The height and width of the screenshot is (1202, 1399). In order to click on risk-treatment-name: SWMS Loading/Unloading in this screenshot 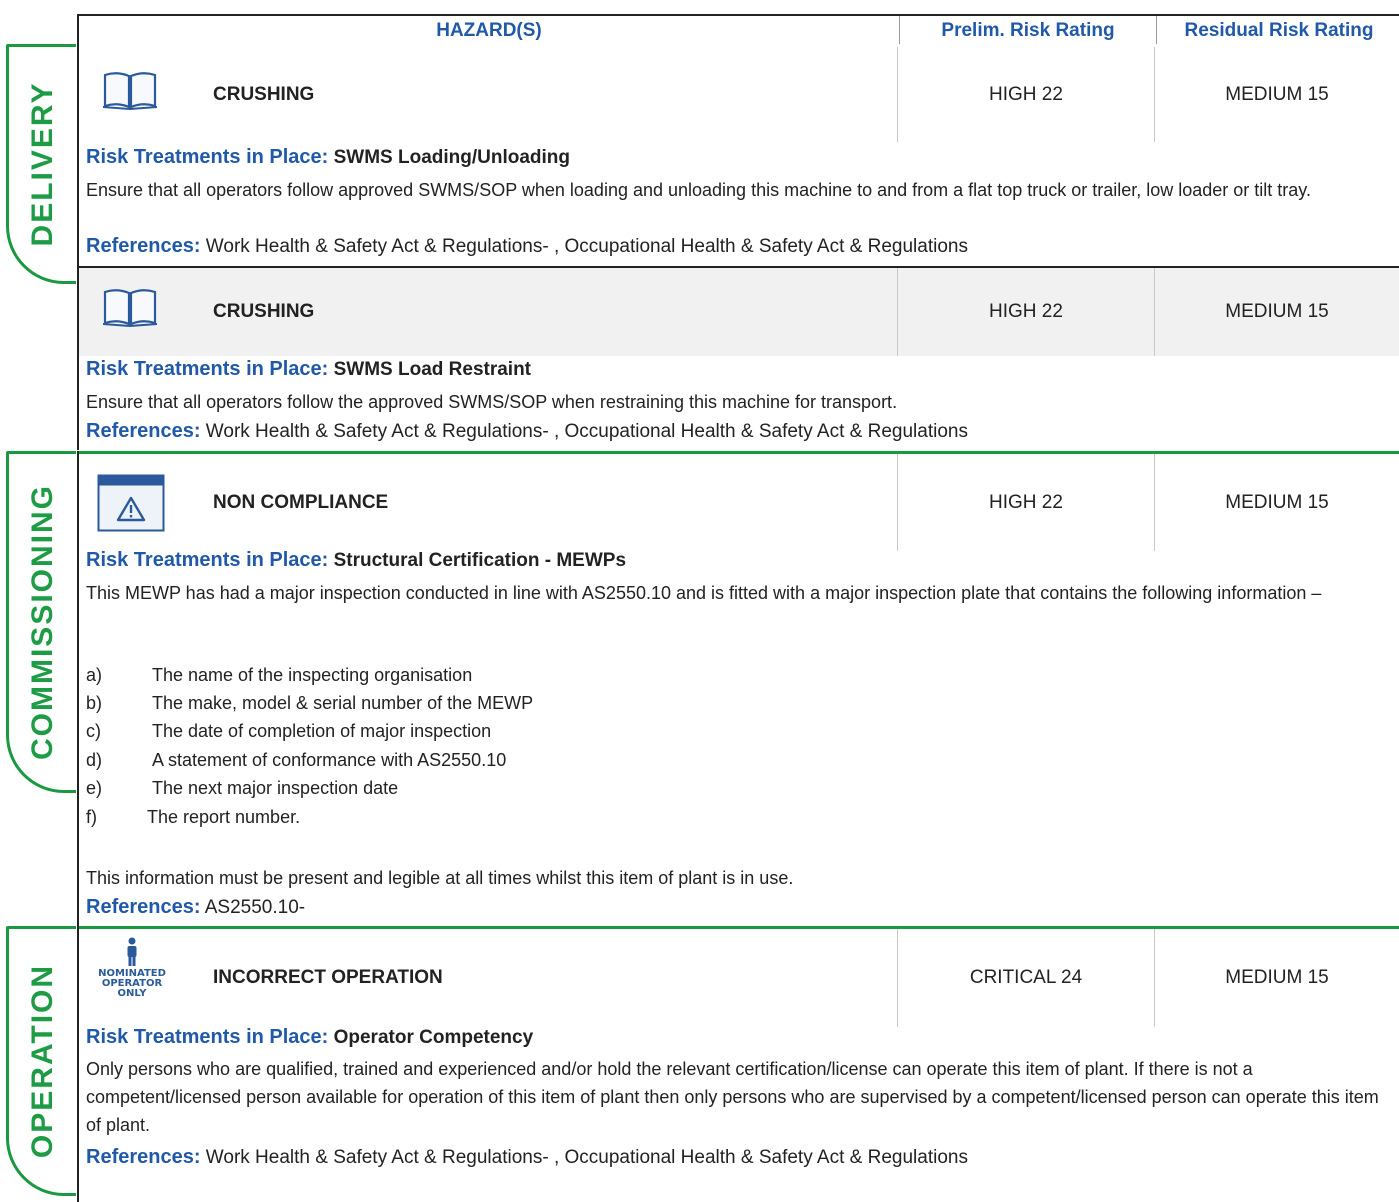, I will do `click(452, 157)`.